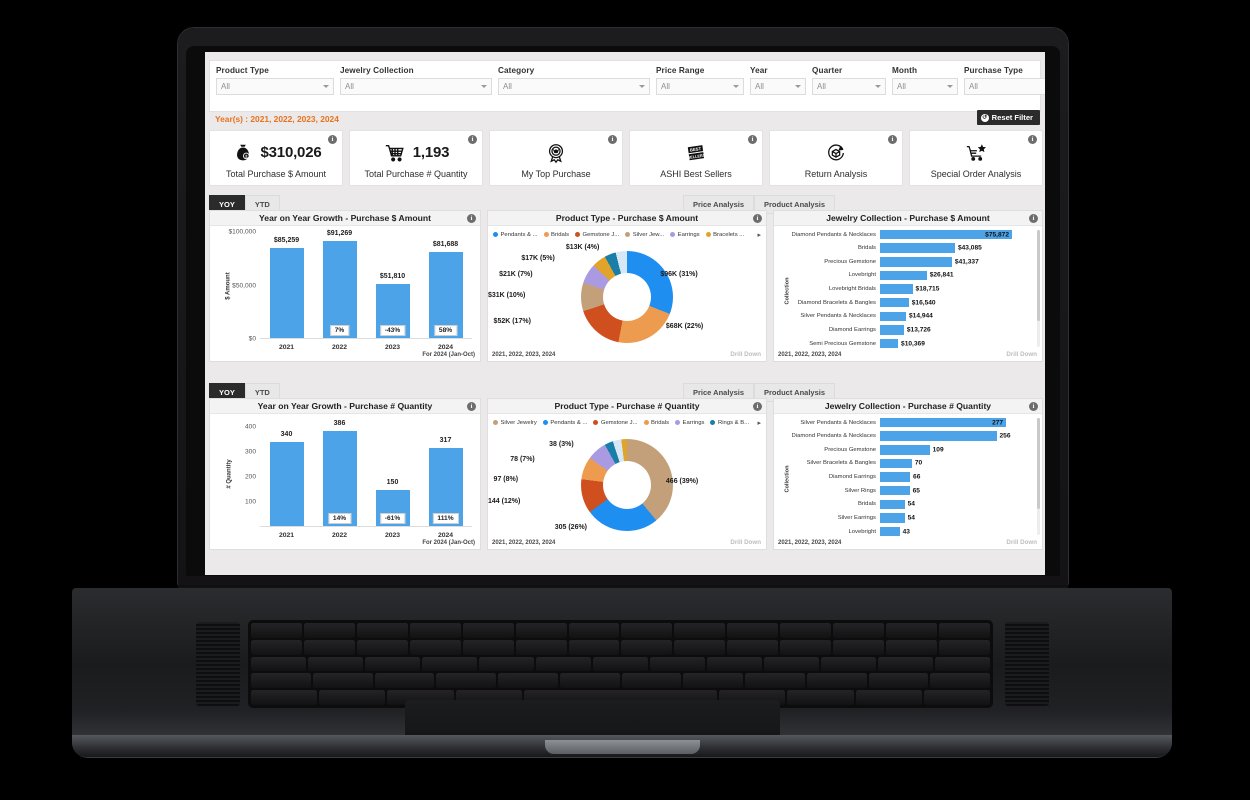 The width and height of the screenshot is (1250, 800). I want to click on kpi-card-ashi-best-sellers: i BEST SELLERS ASHI Best Sellers, so click(696, 158).